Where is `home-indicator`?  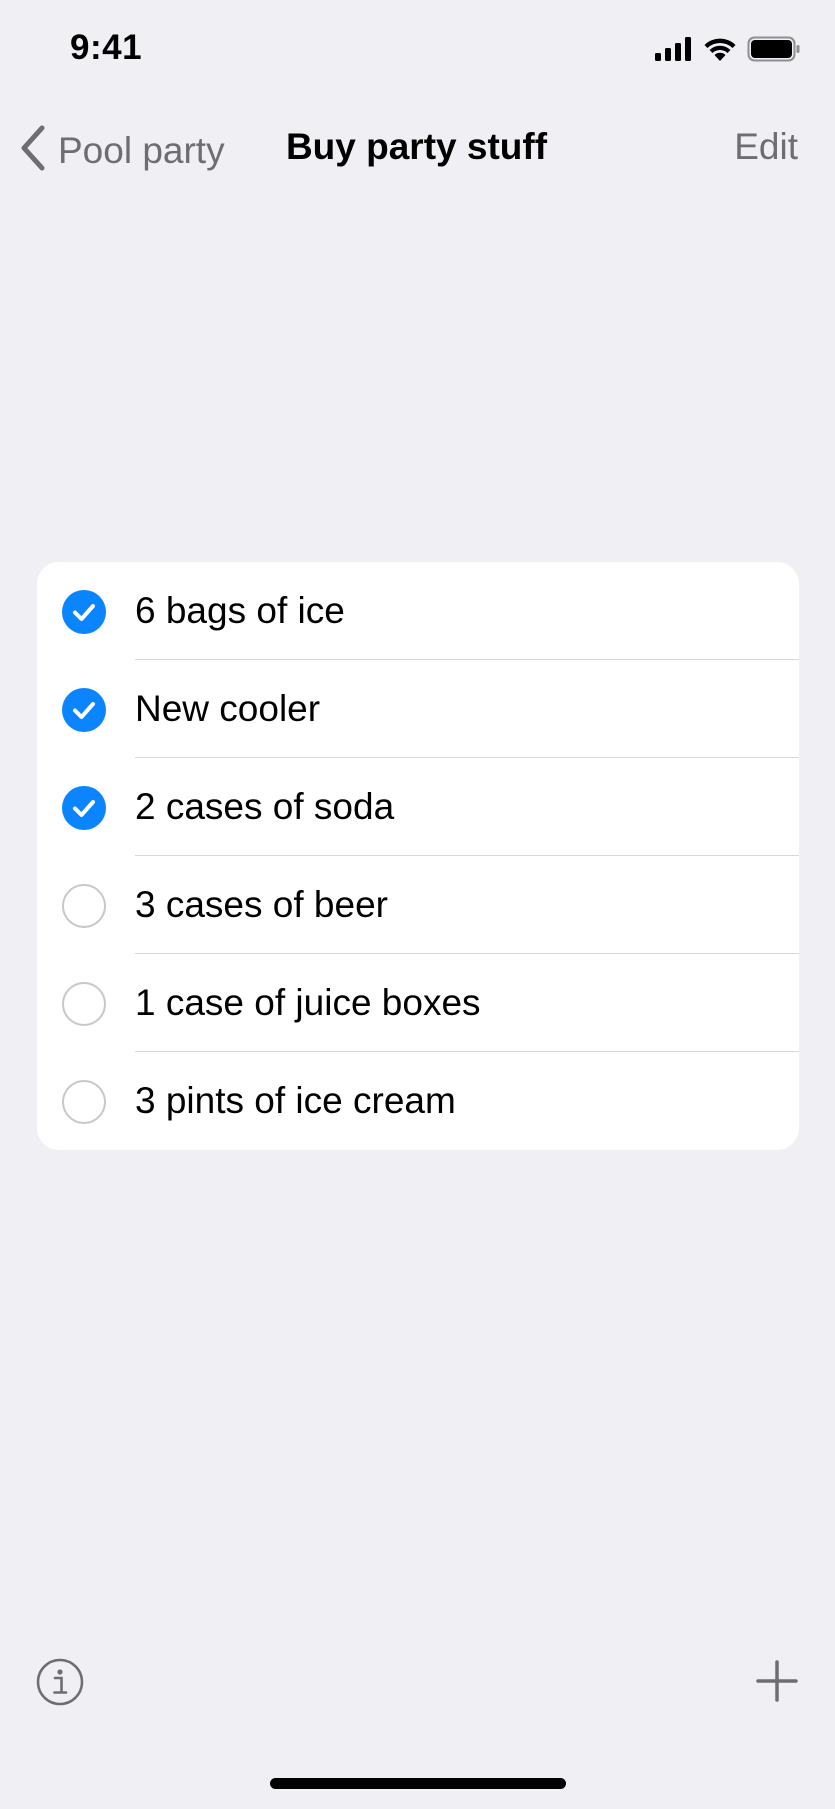
home-indicator is located at coordinates (418, 1783).